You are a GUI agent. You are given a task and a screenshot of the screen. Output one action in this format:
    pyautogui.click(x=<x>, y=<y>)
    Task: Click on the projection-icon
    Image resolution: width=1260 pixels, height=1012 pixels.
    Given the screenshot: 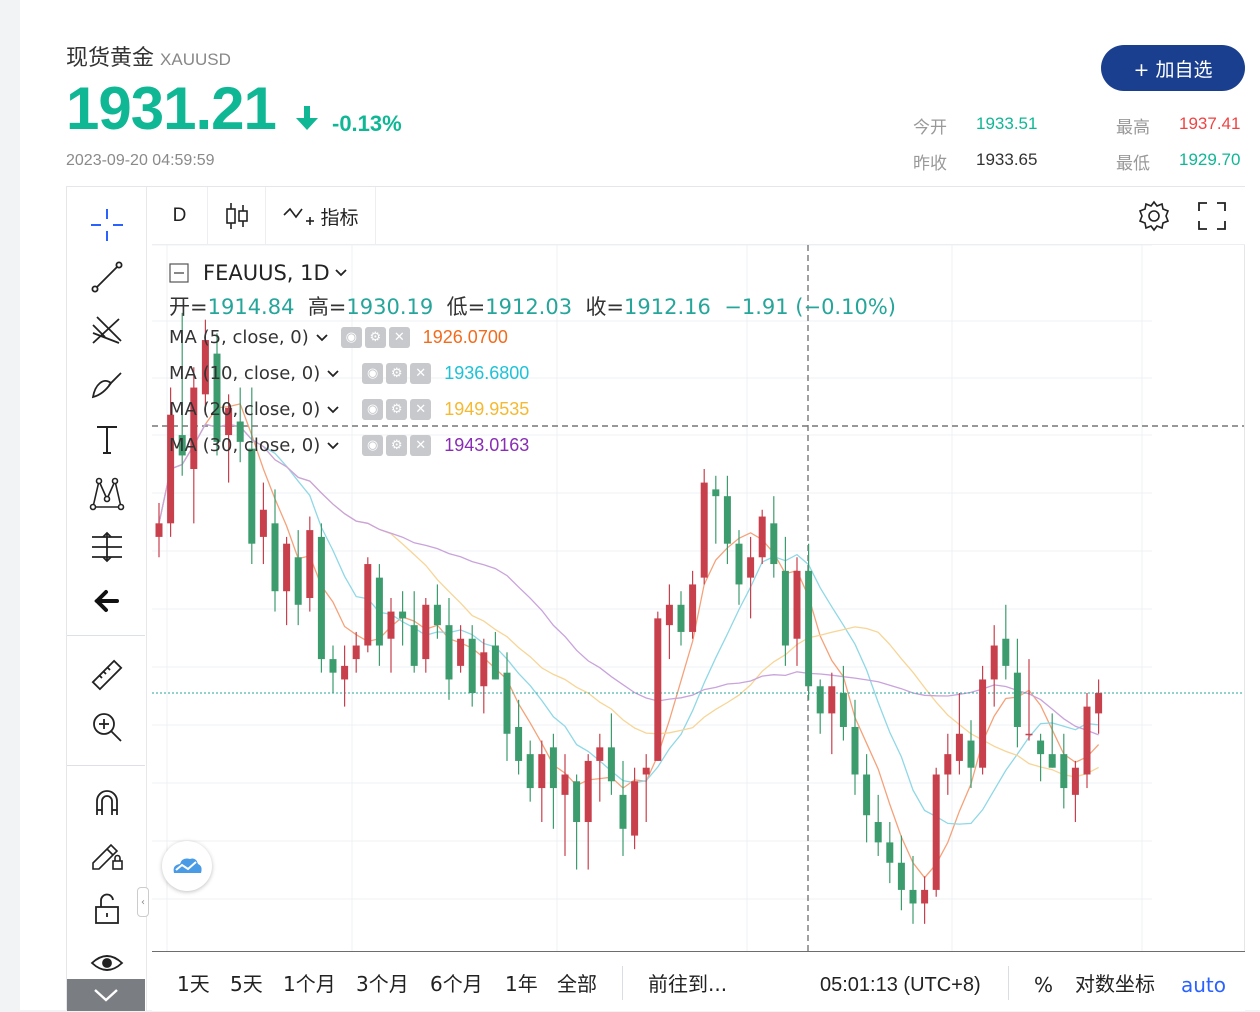 What is the action you would take?
    pyautogui.click(x=107, y=547)
    